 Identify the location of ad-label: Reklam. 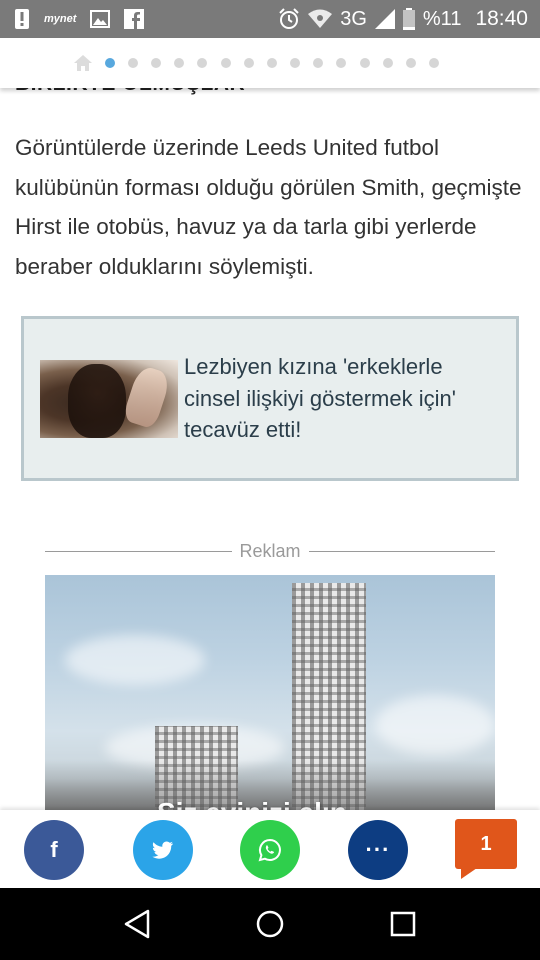
(270, 551).